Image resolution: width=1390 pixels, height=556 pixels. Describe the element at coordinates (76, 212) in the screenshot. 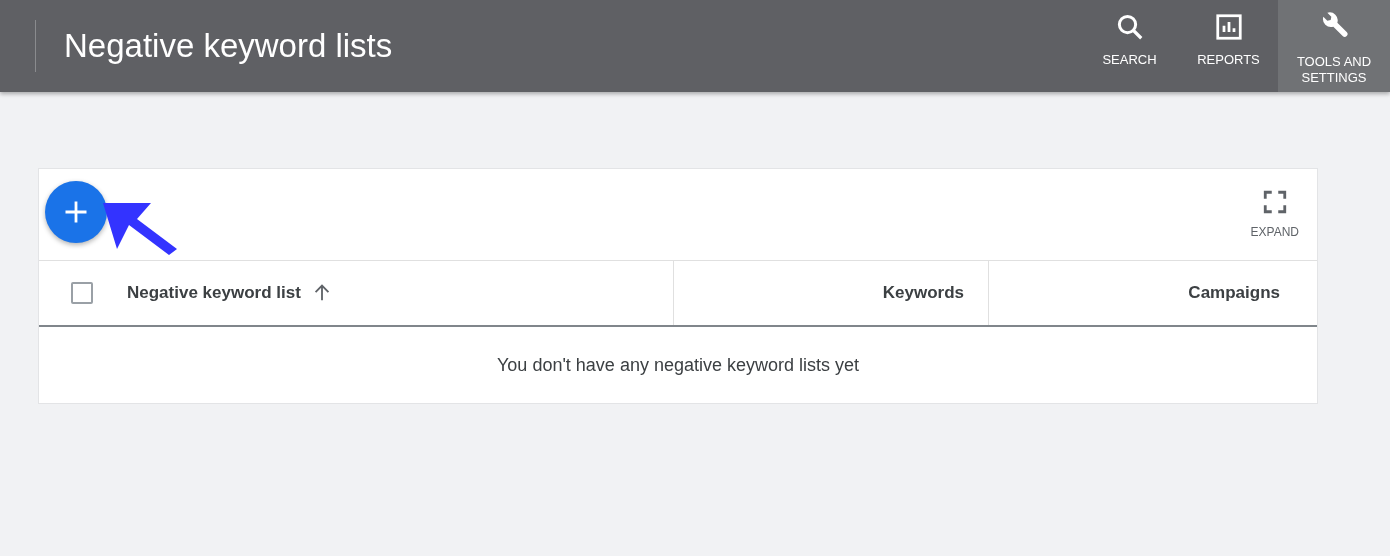

I see `add-button` at that location.